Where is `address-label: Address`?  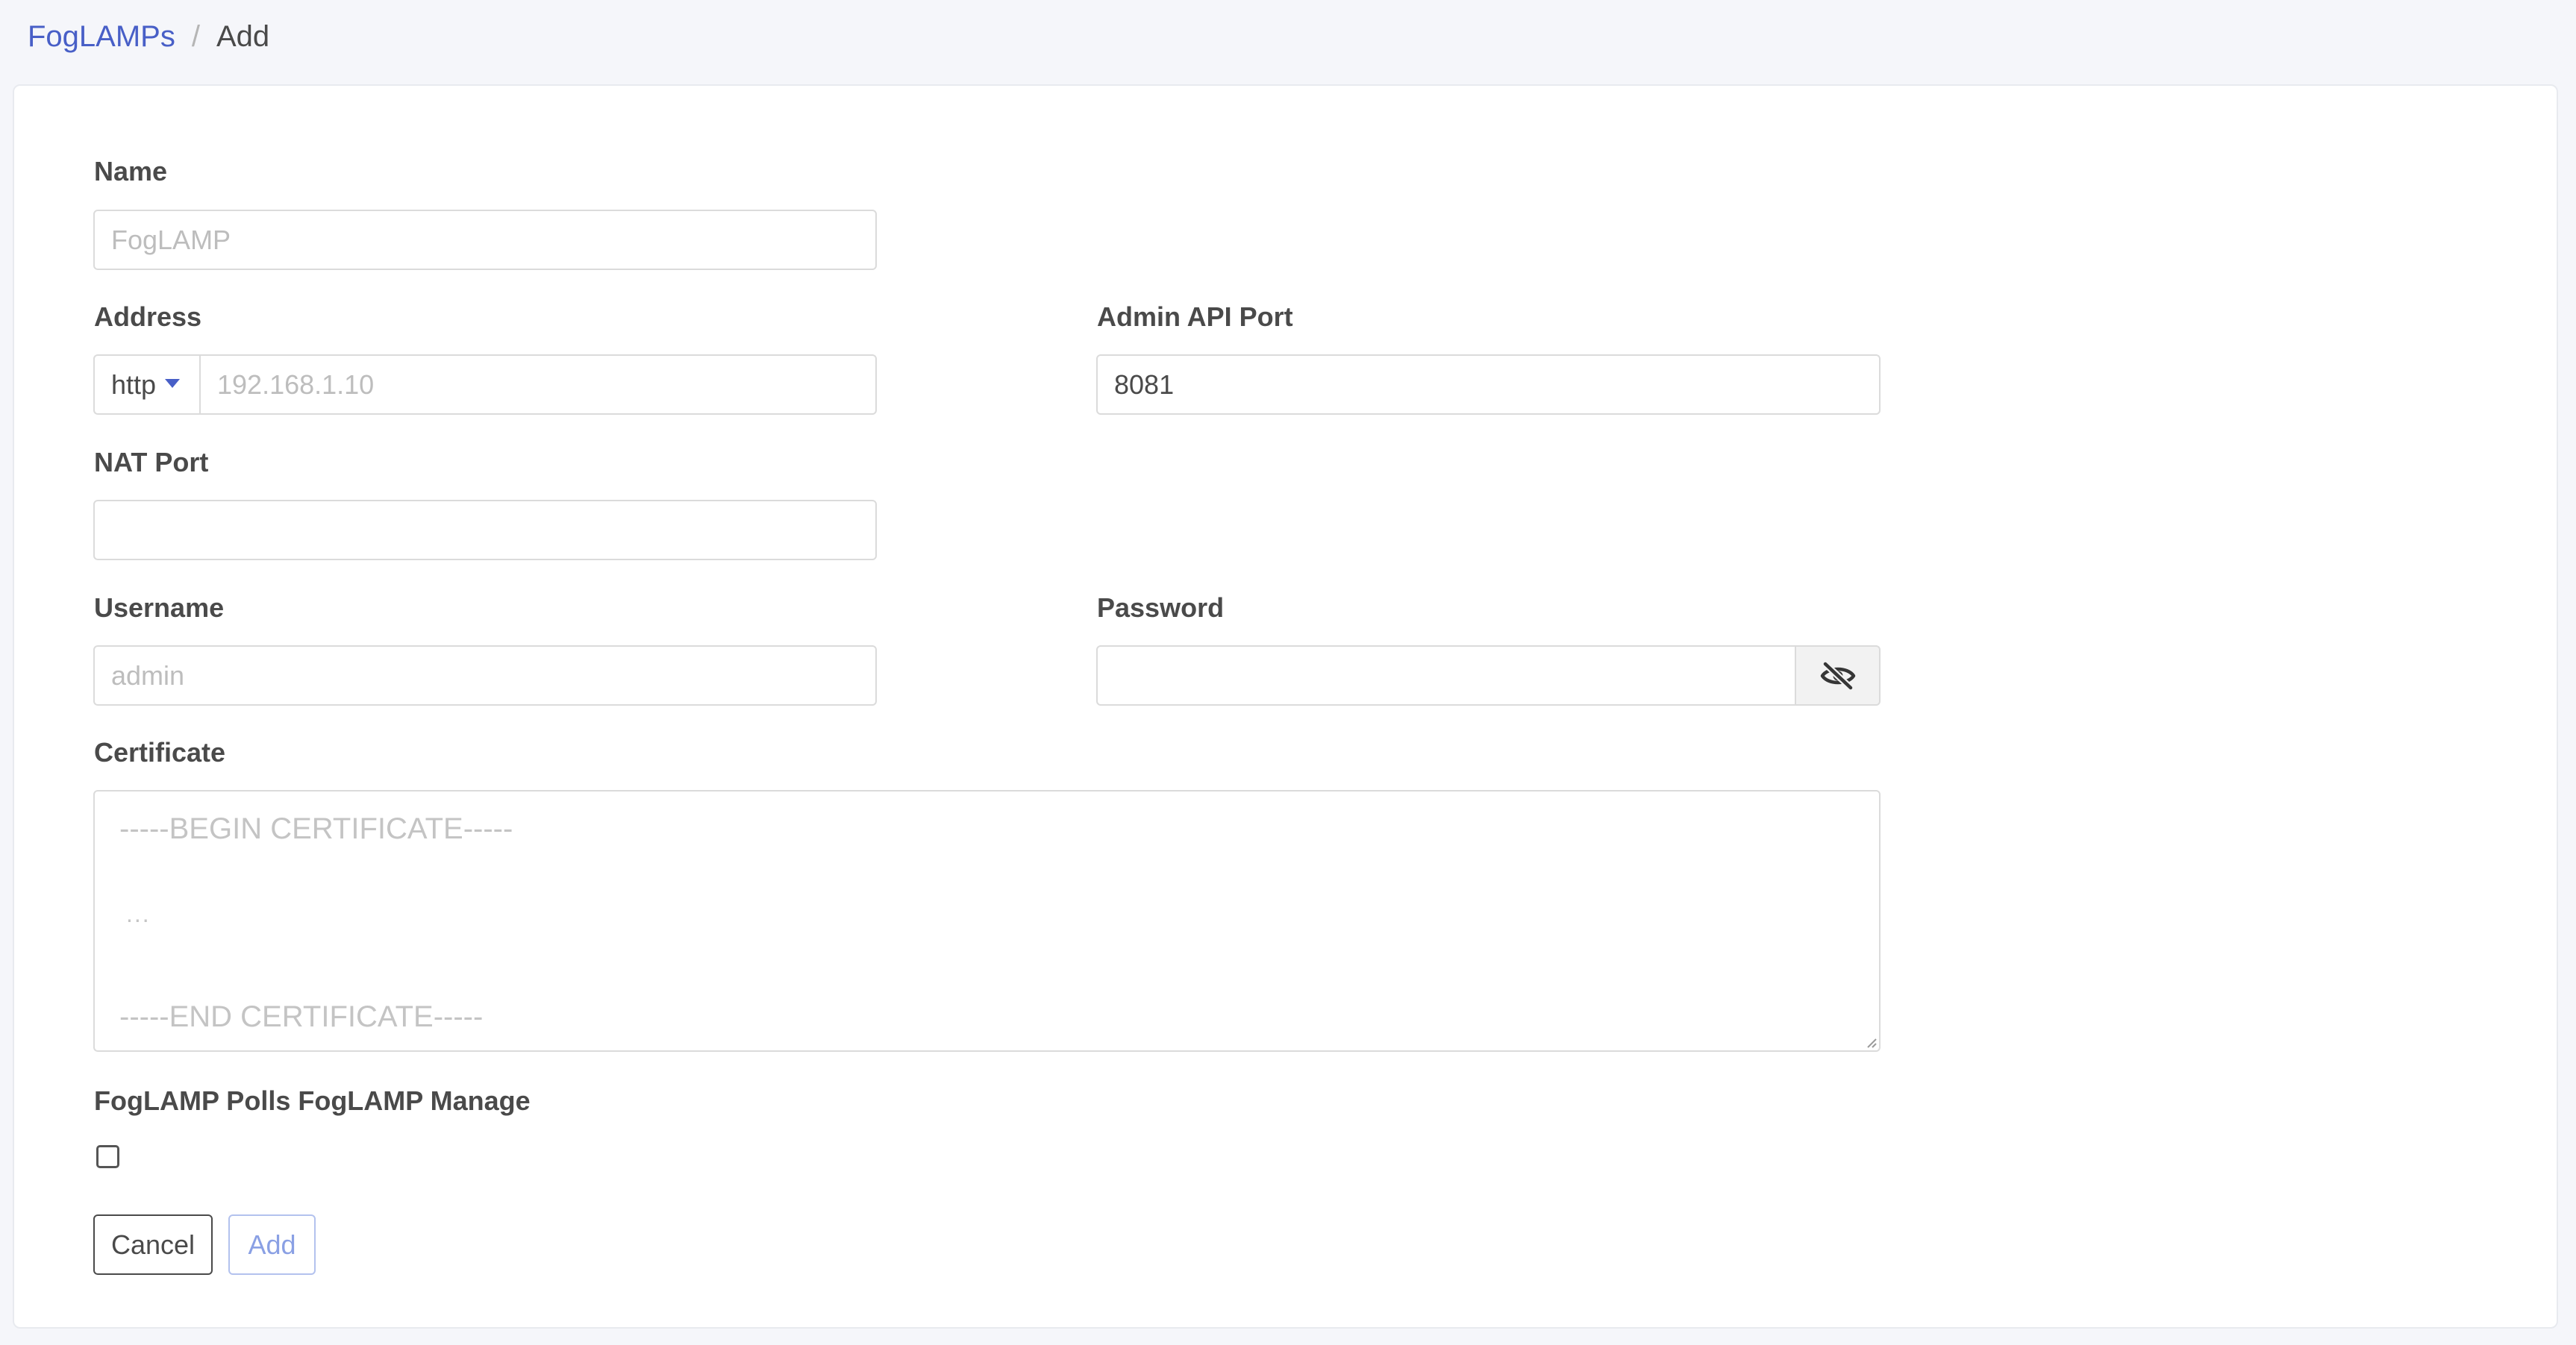 address-label: Address is located at coordinates (148, 316).